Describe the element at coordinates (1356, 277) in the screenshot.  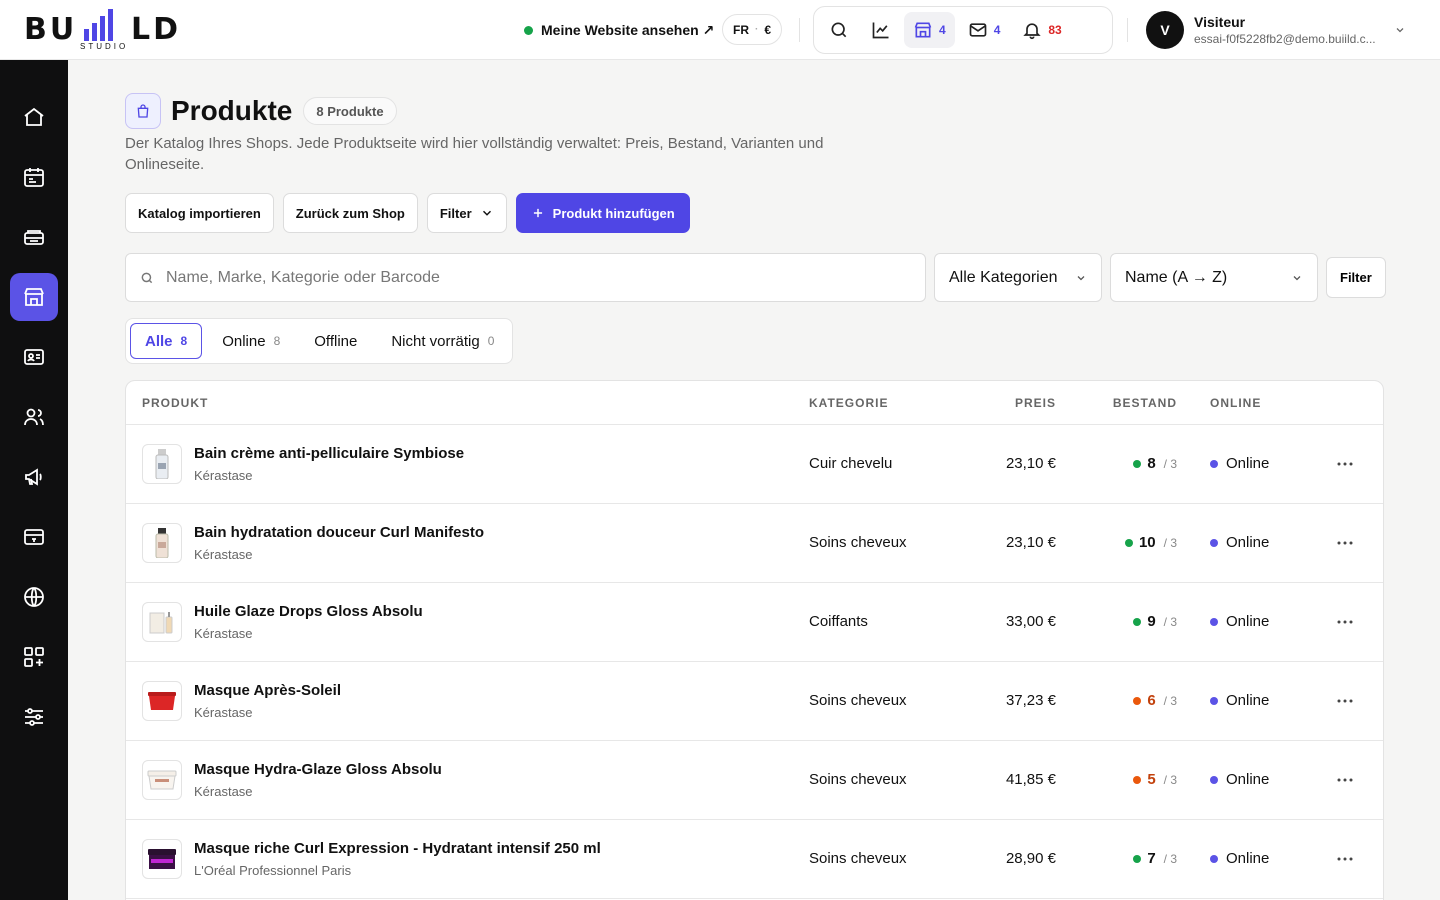
I see `filter-button: Filter` at that location.